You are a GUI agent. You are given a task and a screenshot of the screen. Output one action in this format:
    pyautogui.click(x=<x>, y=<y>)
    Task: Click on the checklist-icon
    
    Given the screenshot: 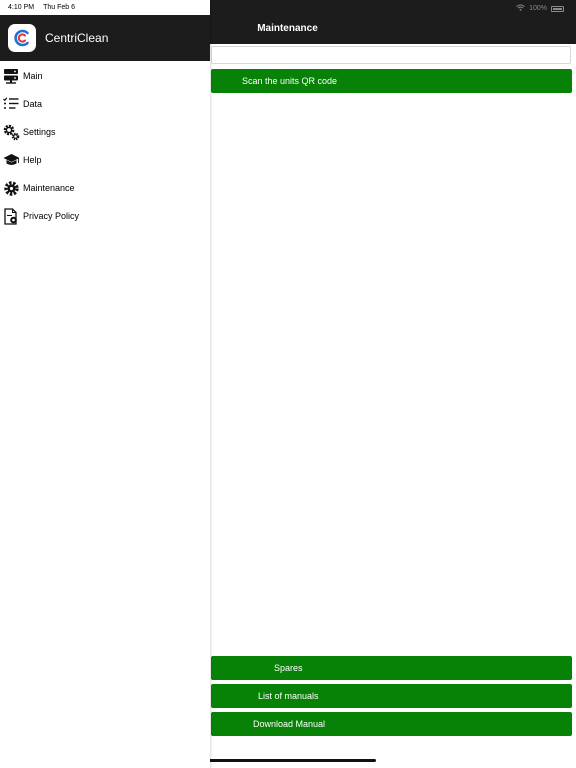 What is the action you would take?
    pyautogui.click(x=11, y=104)
    